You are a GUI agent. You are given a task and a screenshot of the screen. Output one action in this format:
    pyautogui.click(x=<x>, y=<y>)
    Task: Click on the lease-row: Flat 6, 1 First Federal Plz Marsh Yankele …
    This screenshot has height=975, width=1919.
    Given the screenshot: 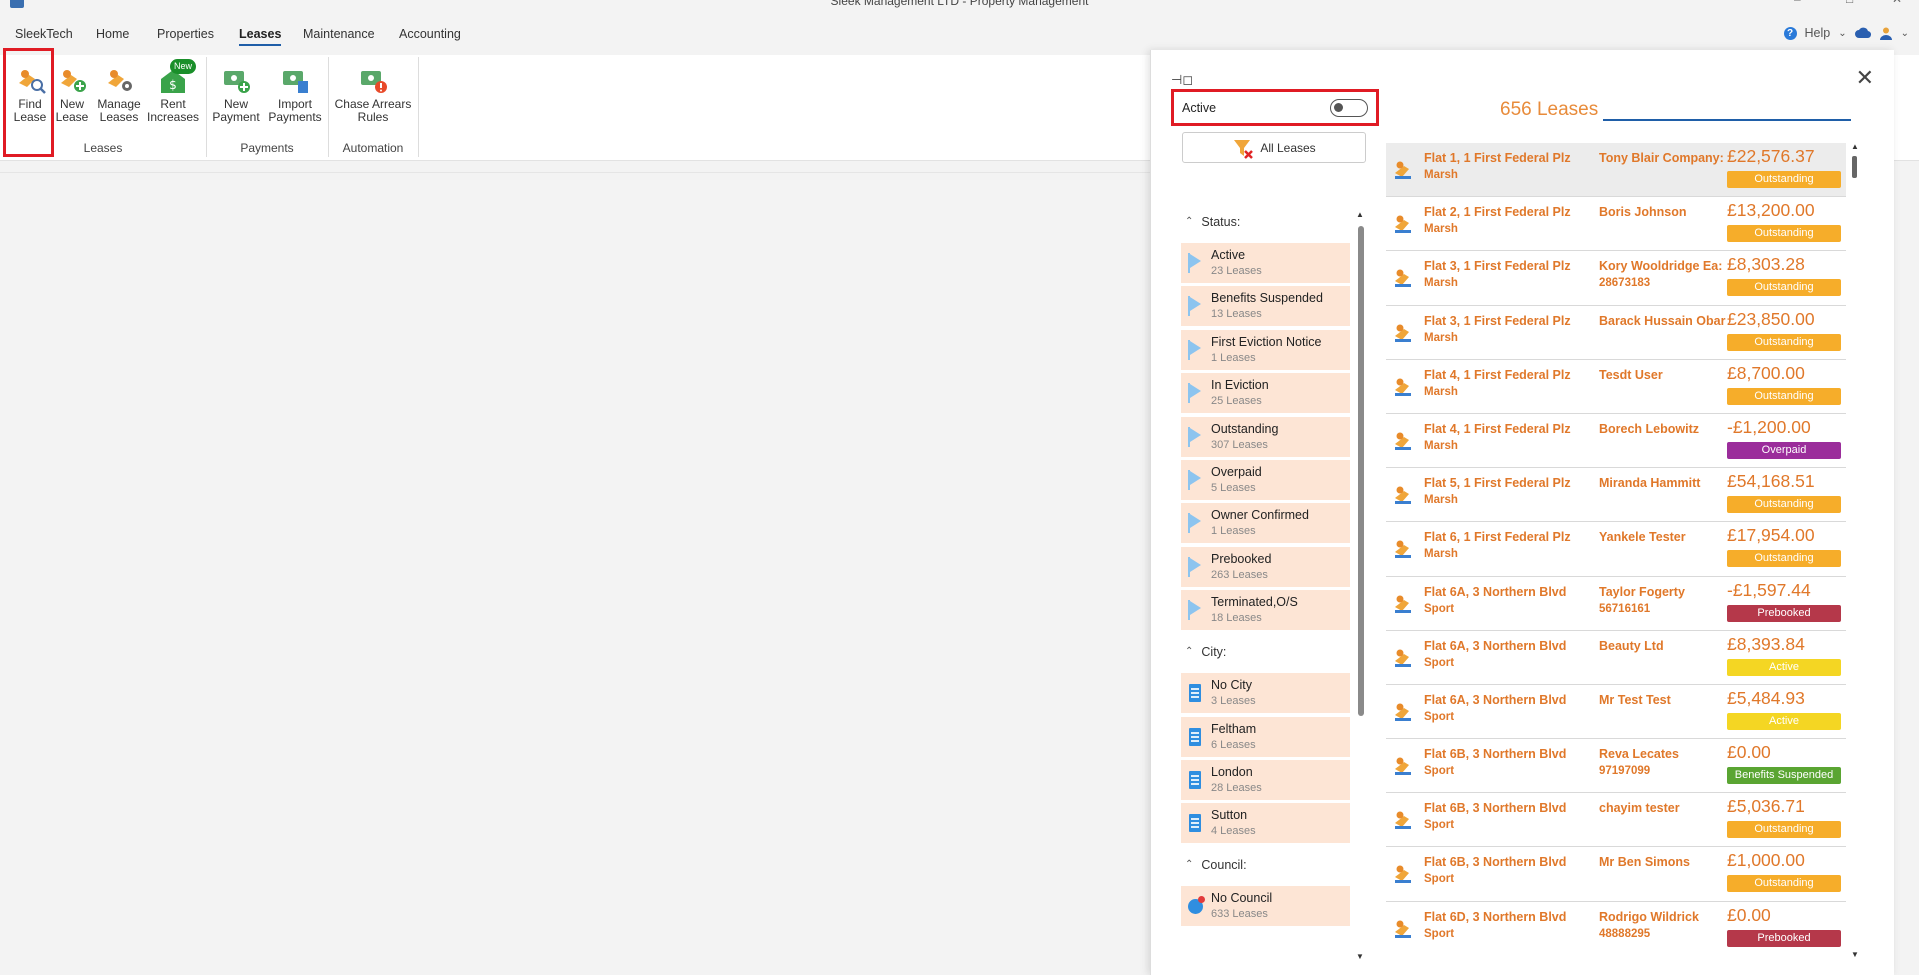 What is the action you would take?
    pyautogui.click(x=1616, y=549)
    